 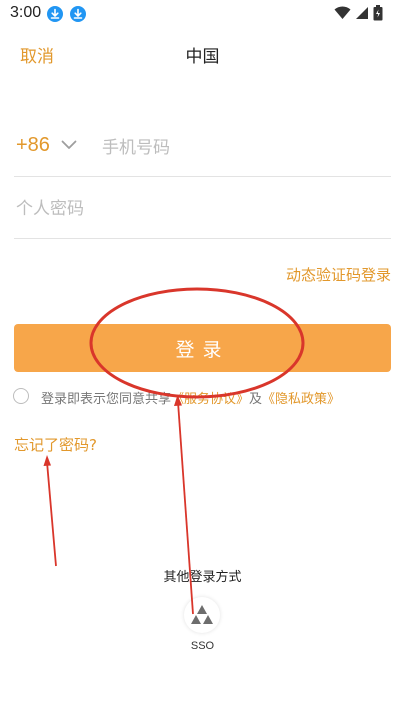 I want to click on other-login-title: 其他登录方式, so click(x=202, y=577).